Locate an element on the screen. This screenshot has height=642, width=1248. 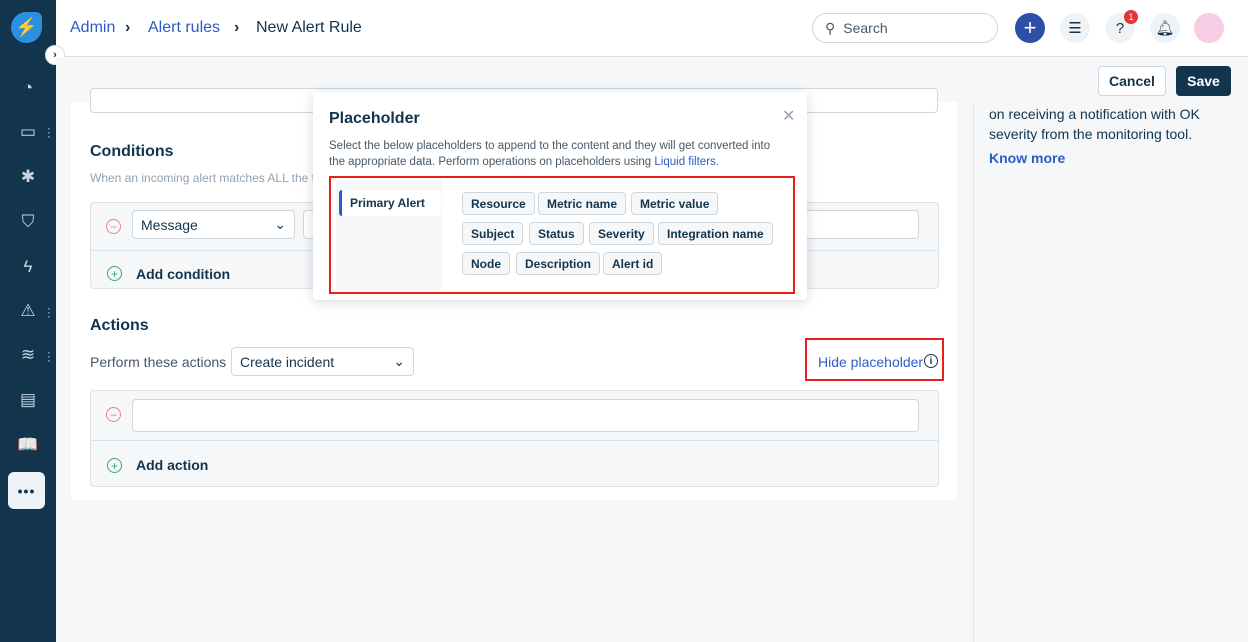
add-action-button: Add action is located at coordinates (172, 465).